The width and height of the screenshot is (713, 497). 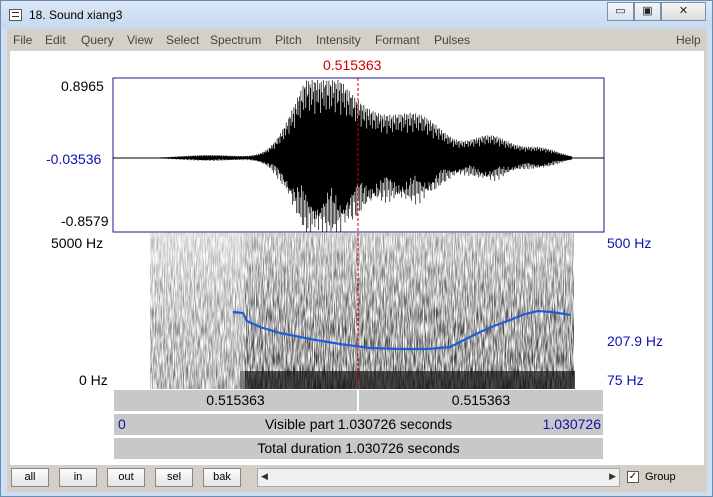 What do you see at coordinates (612, 476) in the screenshot?
I see `scroll-right-icon: ▶` at bounding box center [612, 476].